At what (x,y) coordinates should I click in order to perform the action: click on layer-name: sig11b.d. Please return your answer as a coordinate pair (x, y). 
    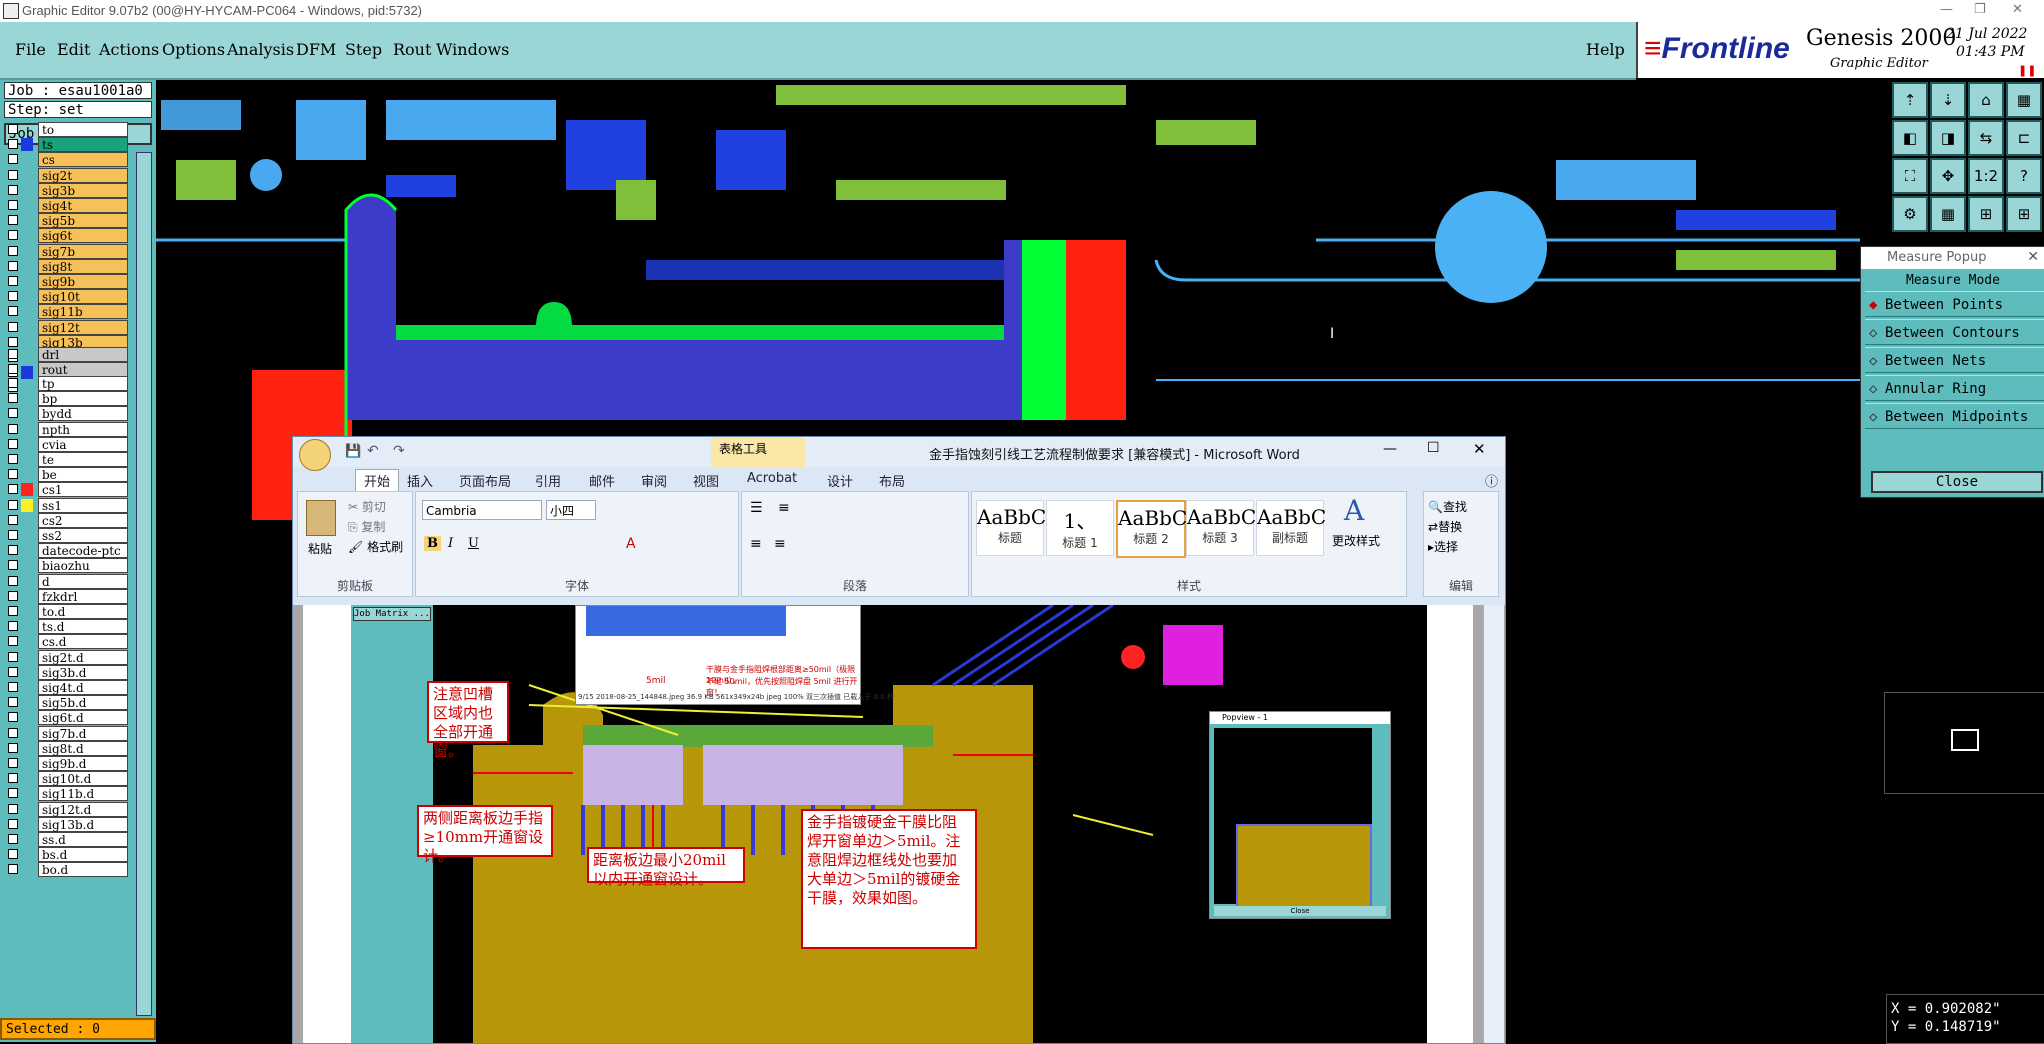
    Looking at the image, I should click on (83, 794).